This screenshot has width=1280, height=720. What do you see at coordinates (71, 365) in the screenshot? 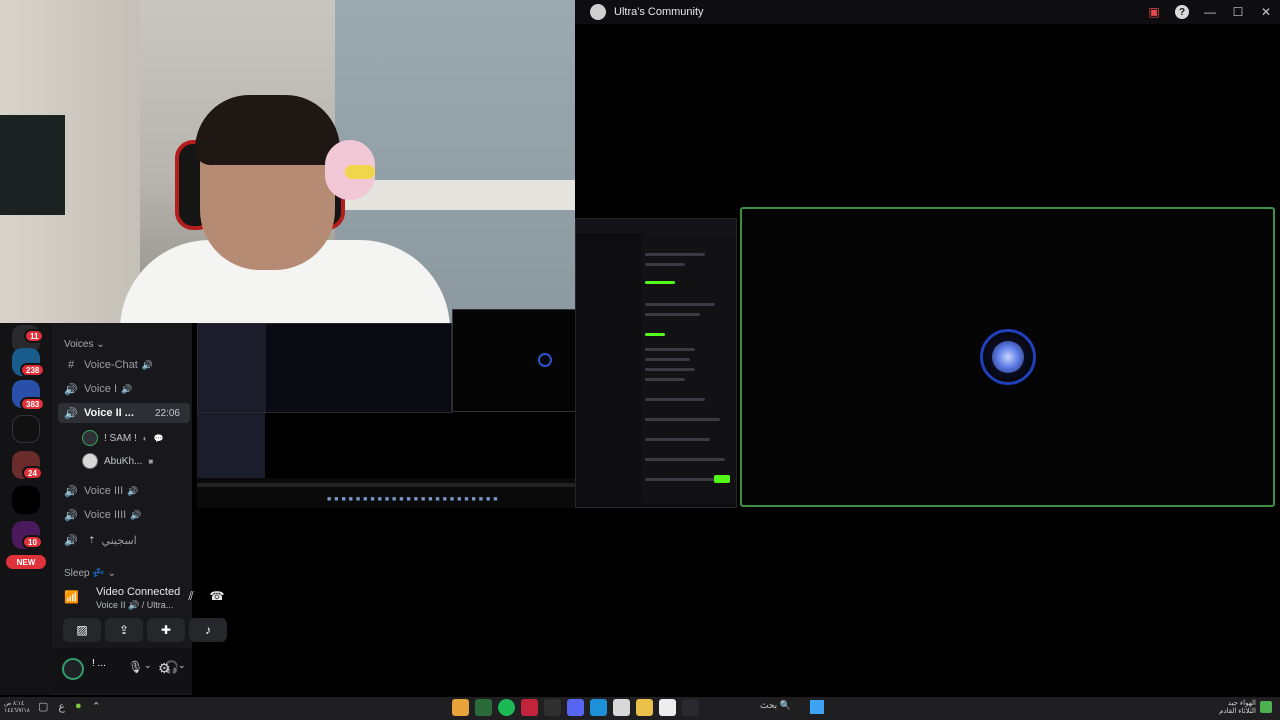
I see `hashtag-icon: #` at bounding box center [71, 365].